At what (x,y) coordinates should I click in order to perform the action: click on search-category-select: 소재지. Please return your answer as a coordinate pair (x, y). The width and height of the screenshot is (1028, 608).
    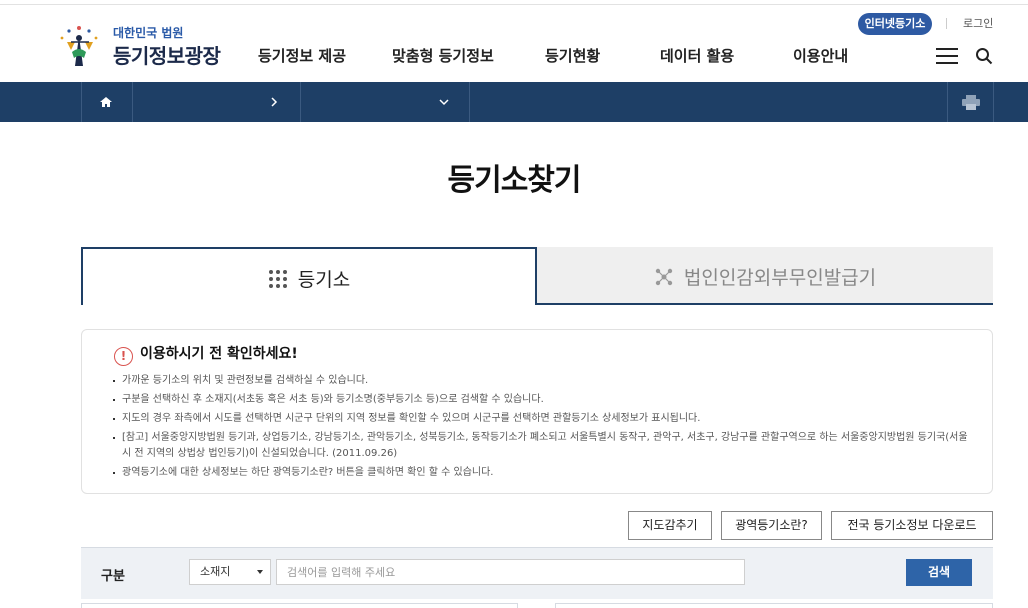
    Looking at the image, I should click on (230, 572).